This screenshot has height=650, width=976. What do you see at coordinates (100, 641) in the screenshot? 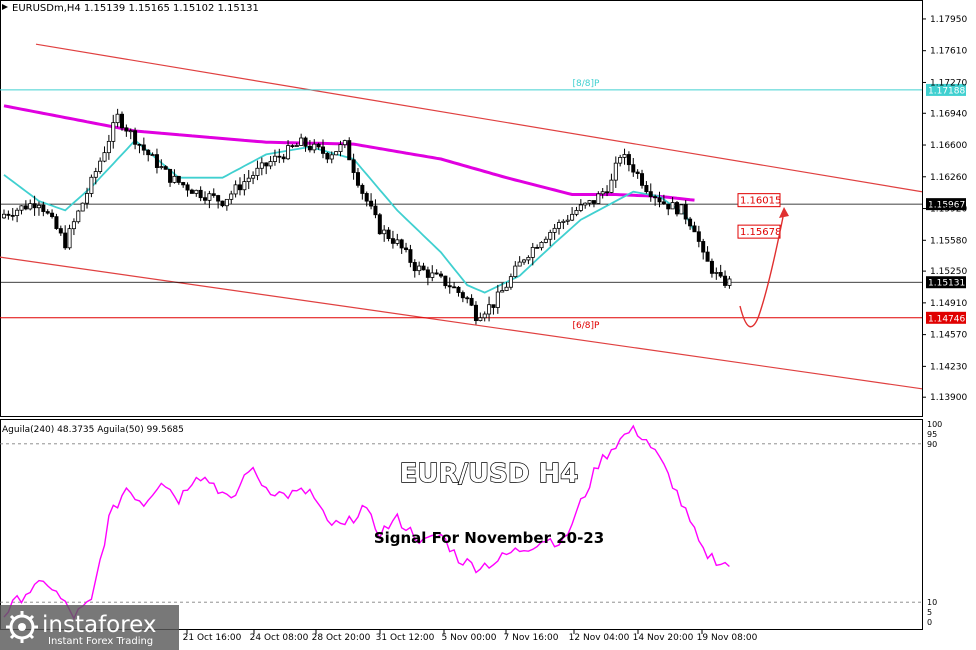
I see `brand-tagline: Instant Forex Trading` at bounding box center [100, 641].